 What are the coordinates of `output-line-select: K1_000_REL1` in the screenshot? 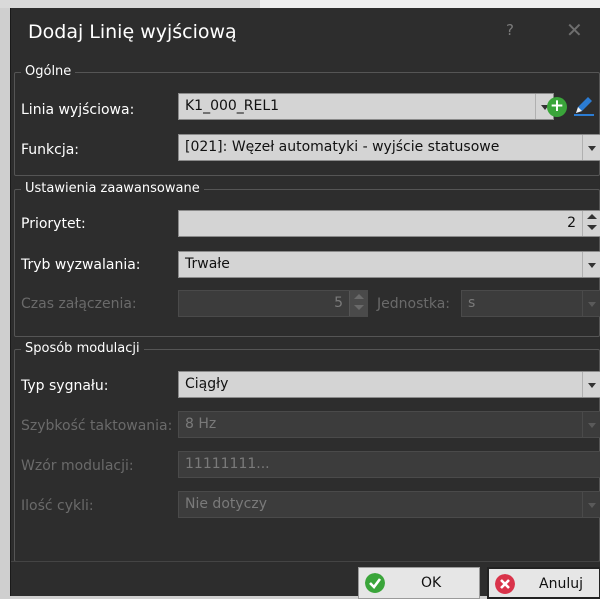 It's located at (366, 106).